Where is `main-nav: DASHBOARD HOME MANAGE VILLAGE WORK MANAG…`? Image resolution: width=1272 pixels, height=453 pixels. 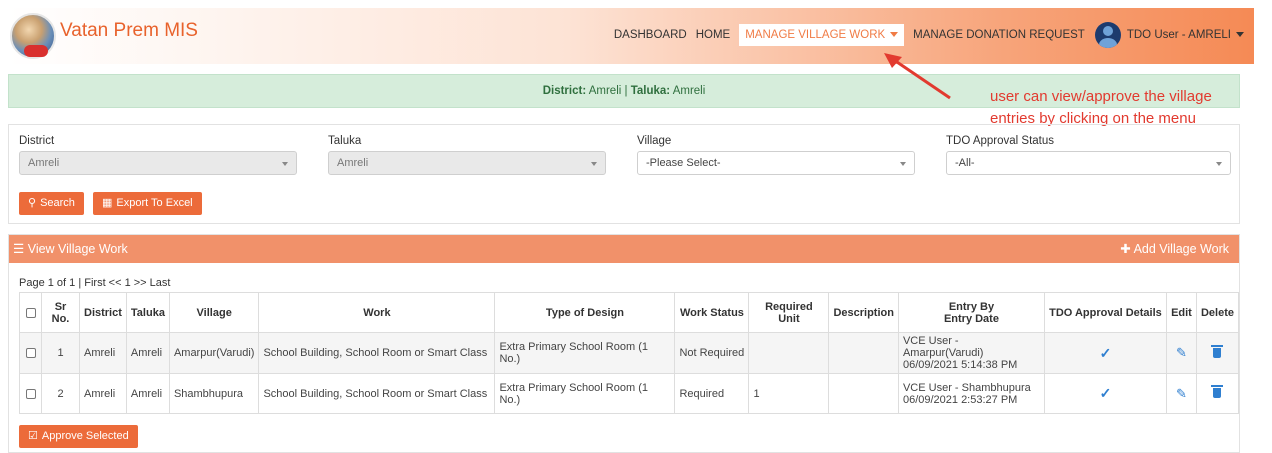 main-nav: DASHBOARD HOME MANAGE VILLAGE WORK MANAG… is located at coordinates (924, 35).